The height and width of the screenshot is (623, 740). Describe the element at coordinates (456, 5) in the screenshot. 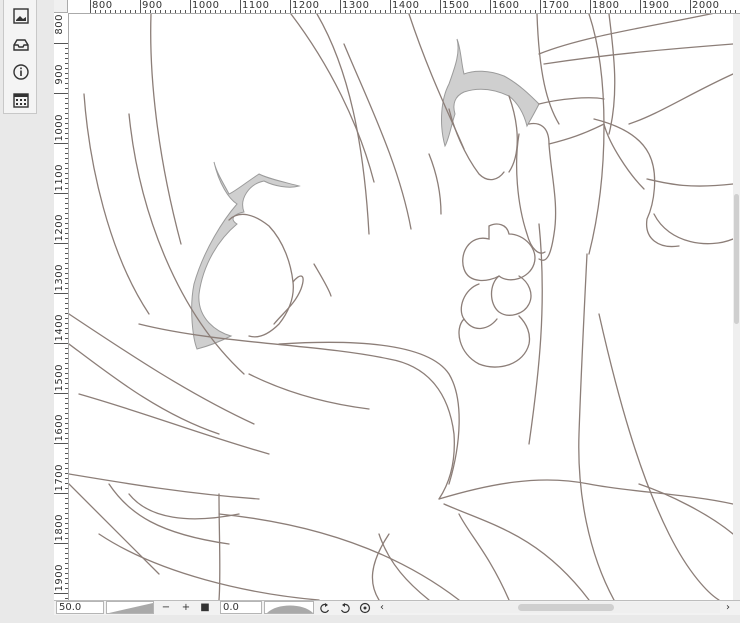

I see `hruler-label: 1500` at that location.